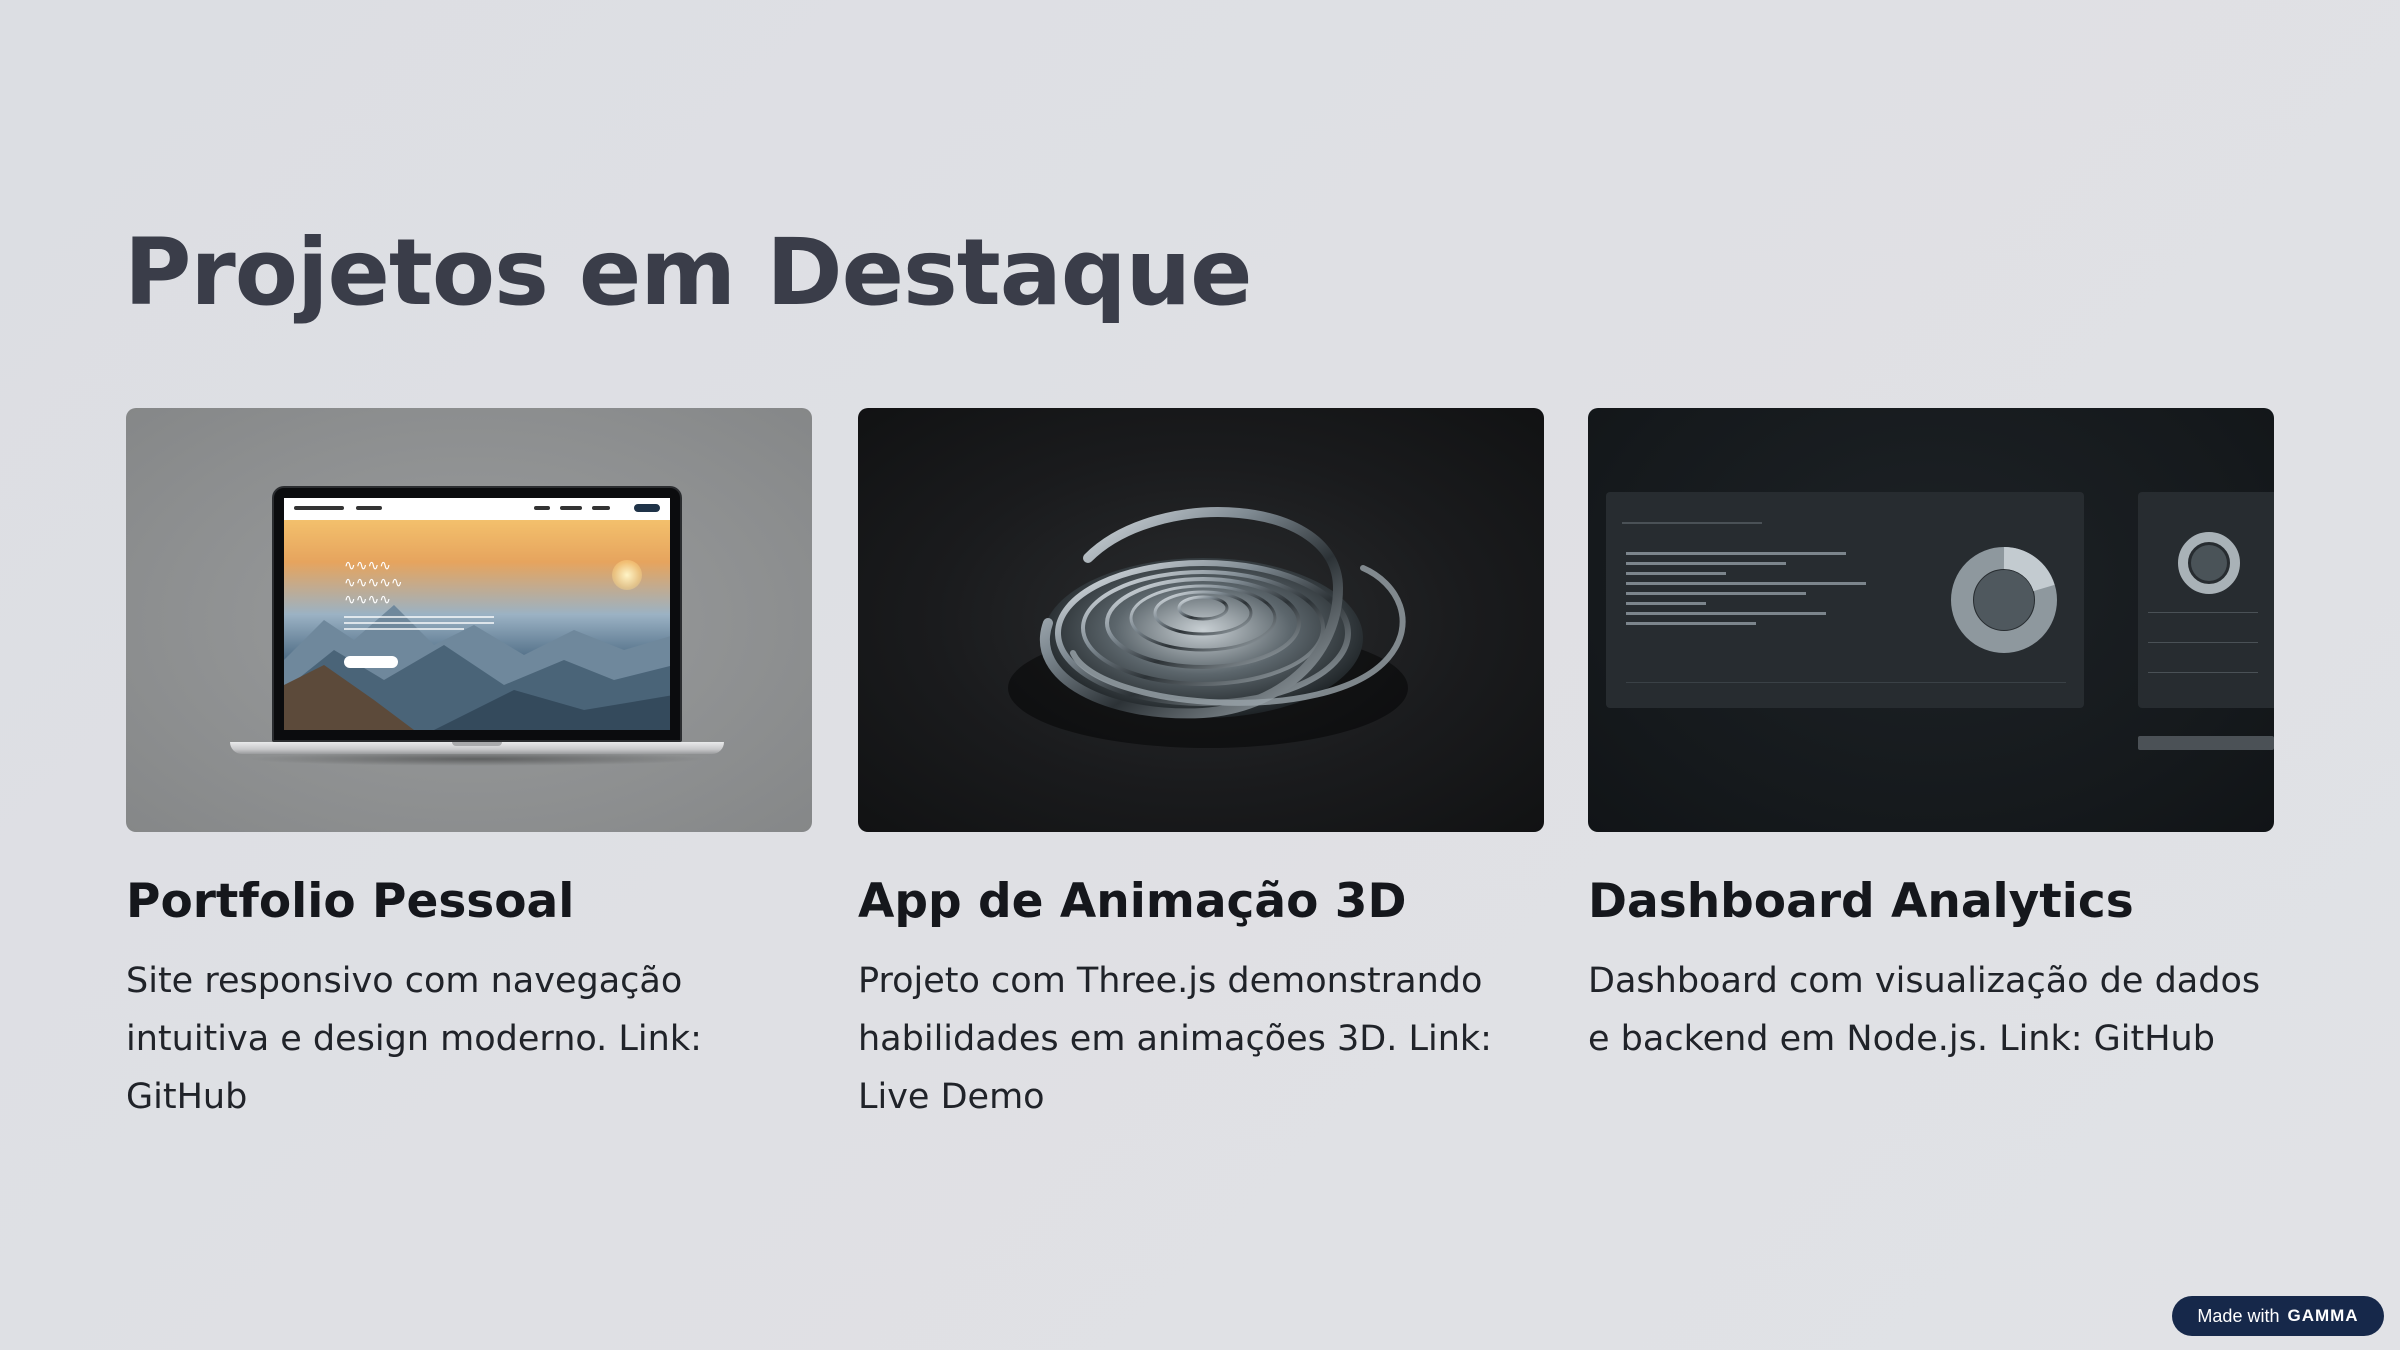  I want to click on page-title: Projetos em Destaque, so click(688, 272).